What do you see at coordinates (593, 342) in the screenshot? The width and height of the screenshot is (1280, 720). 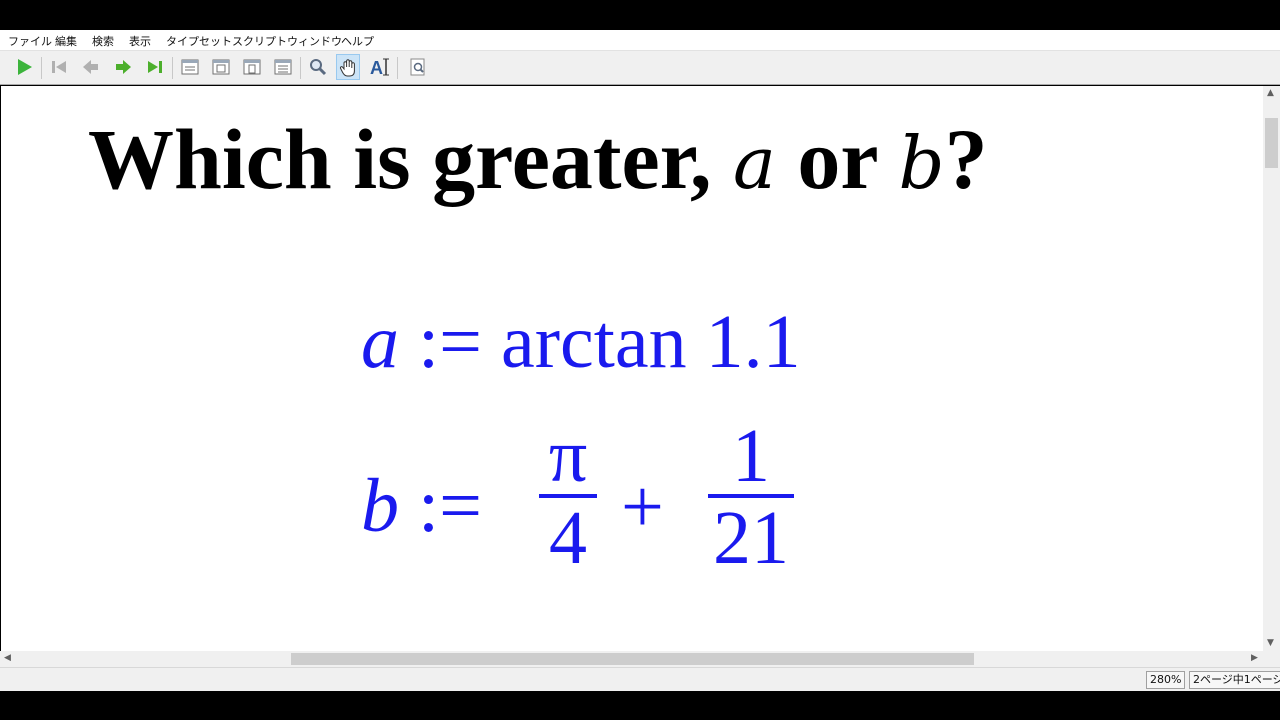 I see `eq1-function: arctan` at bounding box center [593, 342].